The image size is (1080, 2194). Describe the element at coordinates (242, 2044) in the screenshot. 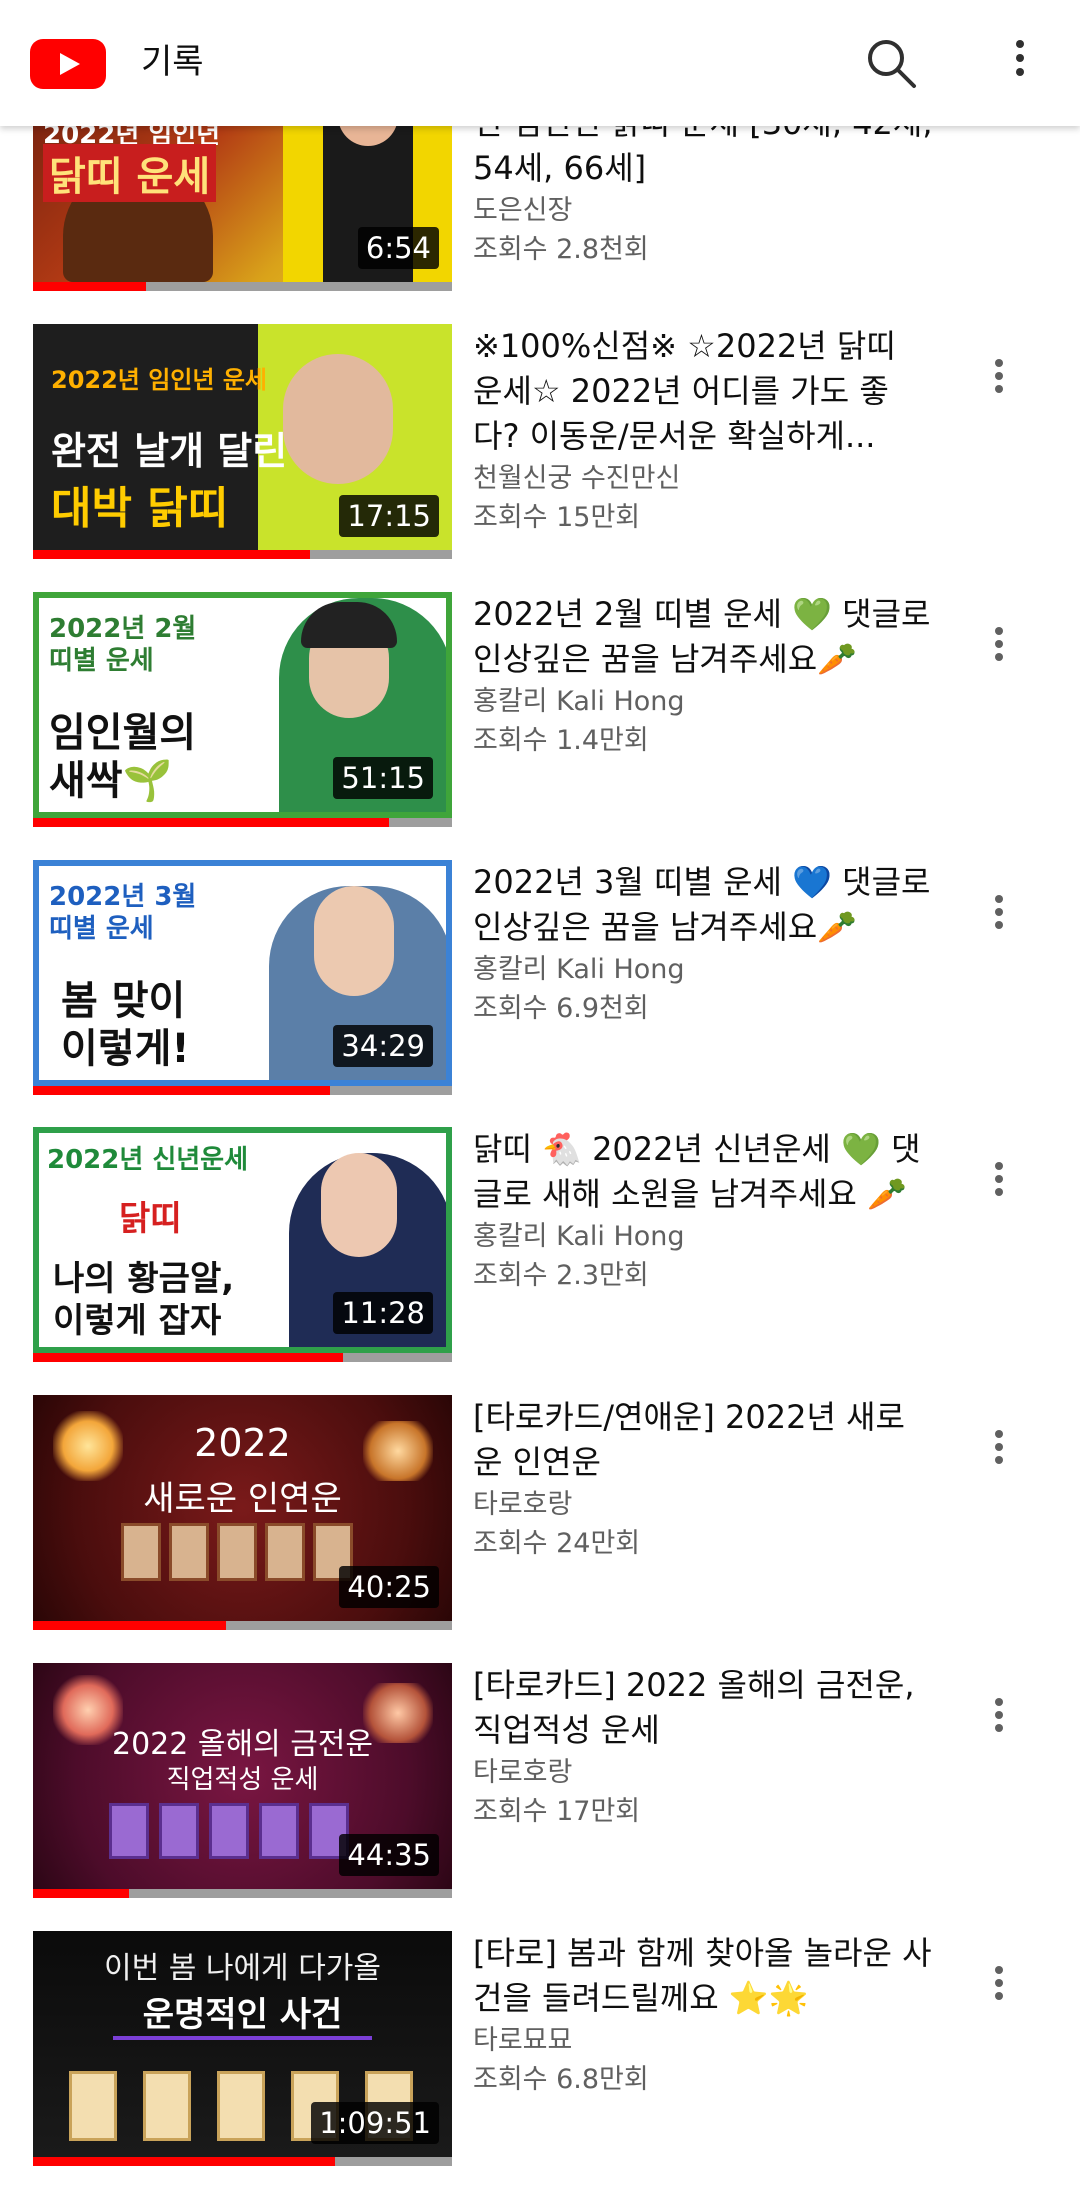

I see `video-thumbnail: 이번 봄 나에게 다가올 운명적인 사건 1:09:51` at that location.